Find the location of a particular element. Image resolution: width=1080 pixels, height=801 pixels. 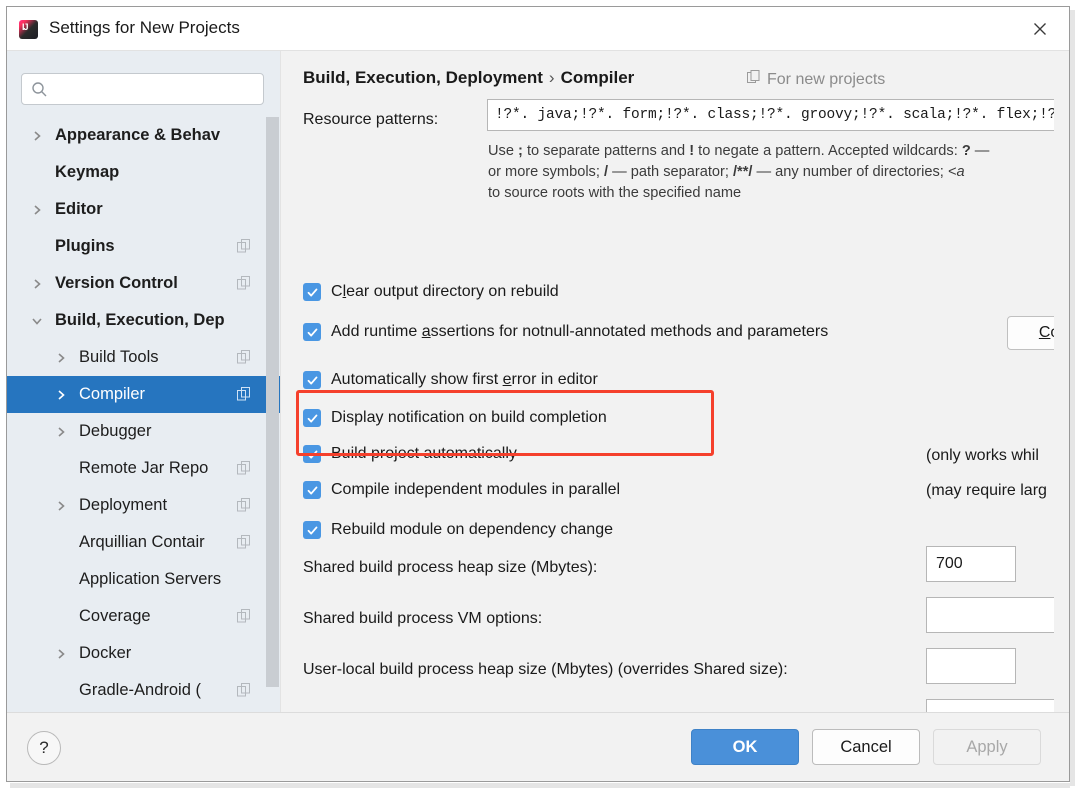

sidebar-item-build-tools: Build Tools is located at coordinates (143, 357).